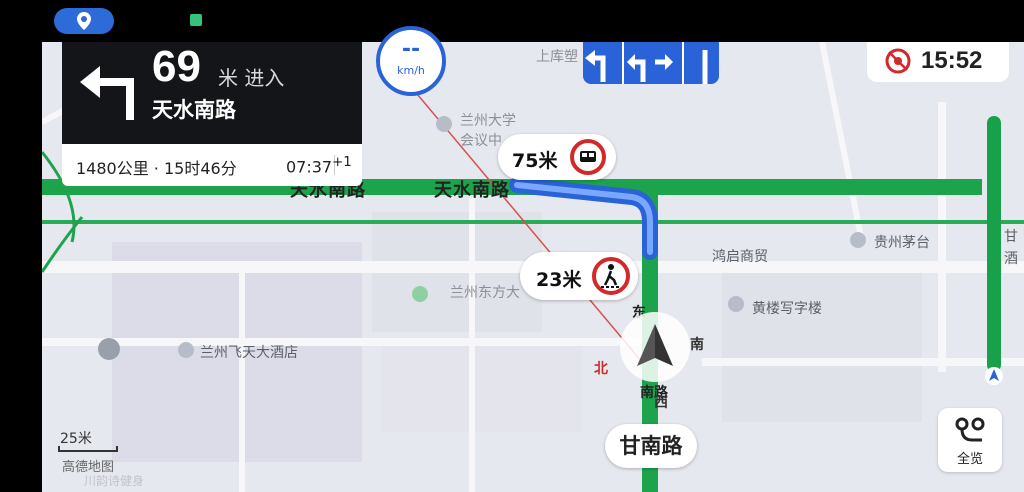 The image size is (1024, 492). I want to click on arrival-time: 07:37+1, so click(319, 165).